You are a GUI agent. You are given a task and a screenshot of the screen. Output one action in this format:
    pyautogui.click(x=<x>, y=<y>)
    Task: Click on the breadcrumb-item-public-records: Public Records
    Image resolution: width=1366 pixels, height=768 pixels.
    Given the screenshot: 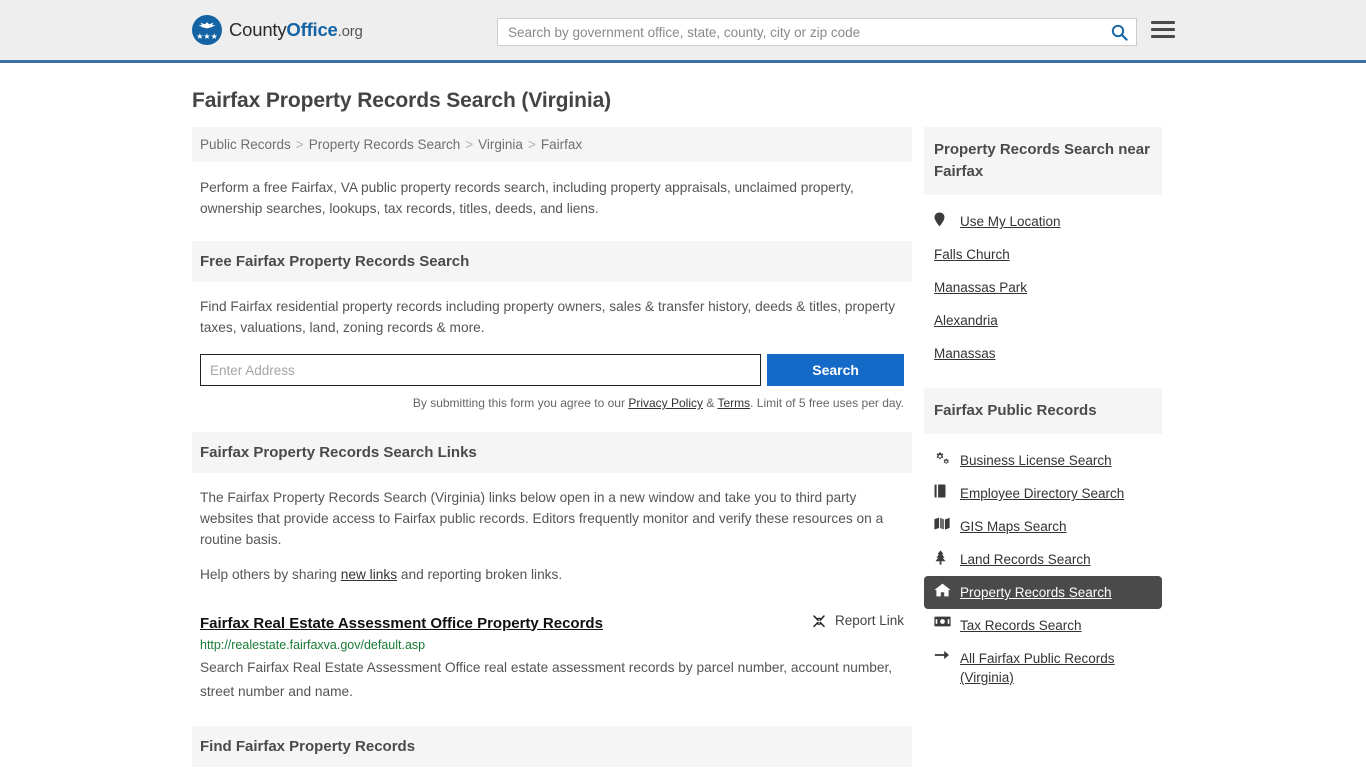 What is the action you would take?
    pyautogui.click(x=245, y=144)
    